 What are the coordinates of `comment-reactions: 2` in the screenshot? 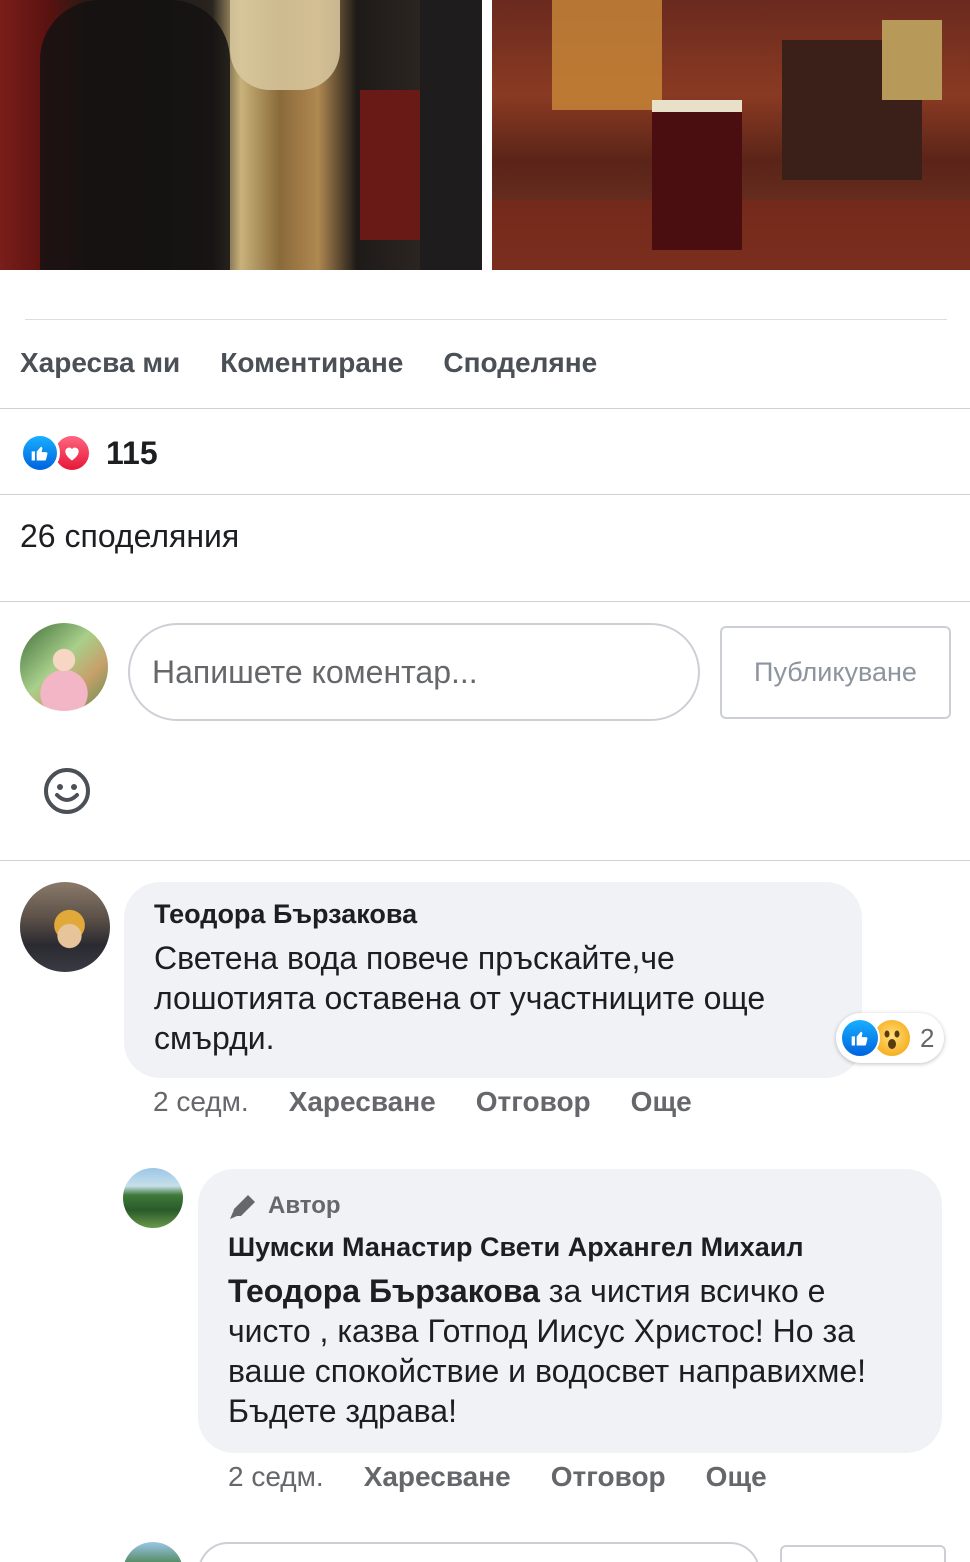 It's located at (890, 1038).